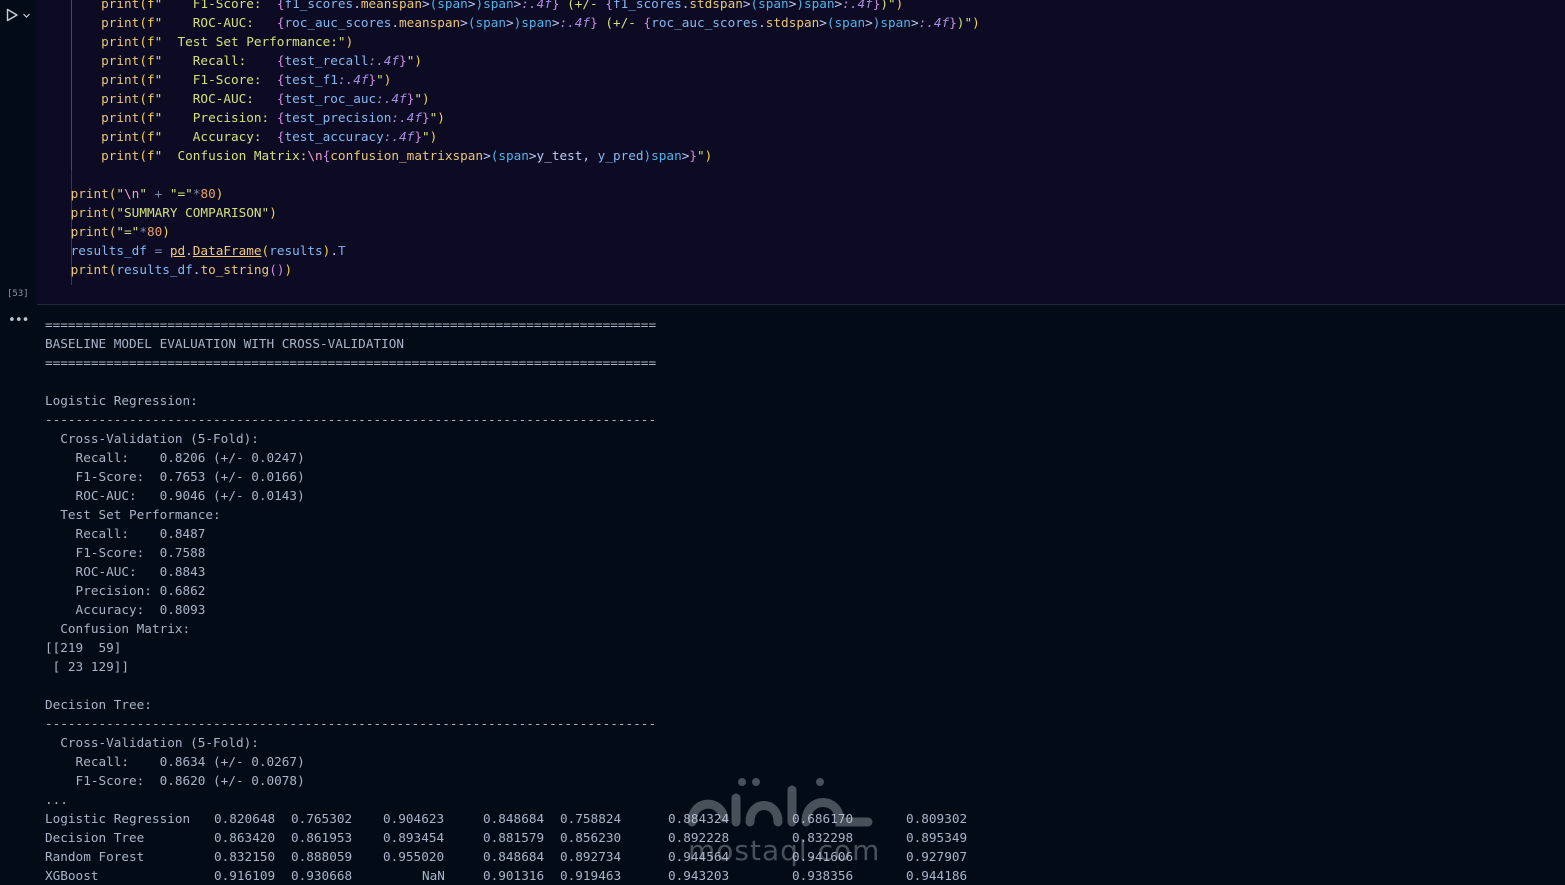  What do you see at coordinates (125, 609) in the screenshot?
I see `output-line: Accuracy: 0.8093` at bounding box center [125, 609].